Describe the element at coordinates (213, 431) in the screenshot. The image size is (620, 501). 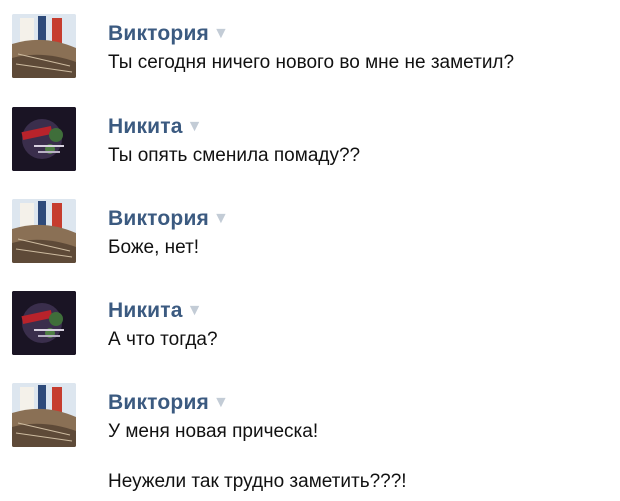
I see `message-text: У меня новая прическа!` at that location.